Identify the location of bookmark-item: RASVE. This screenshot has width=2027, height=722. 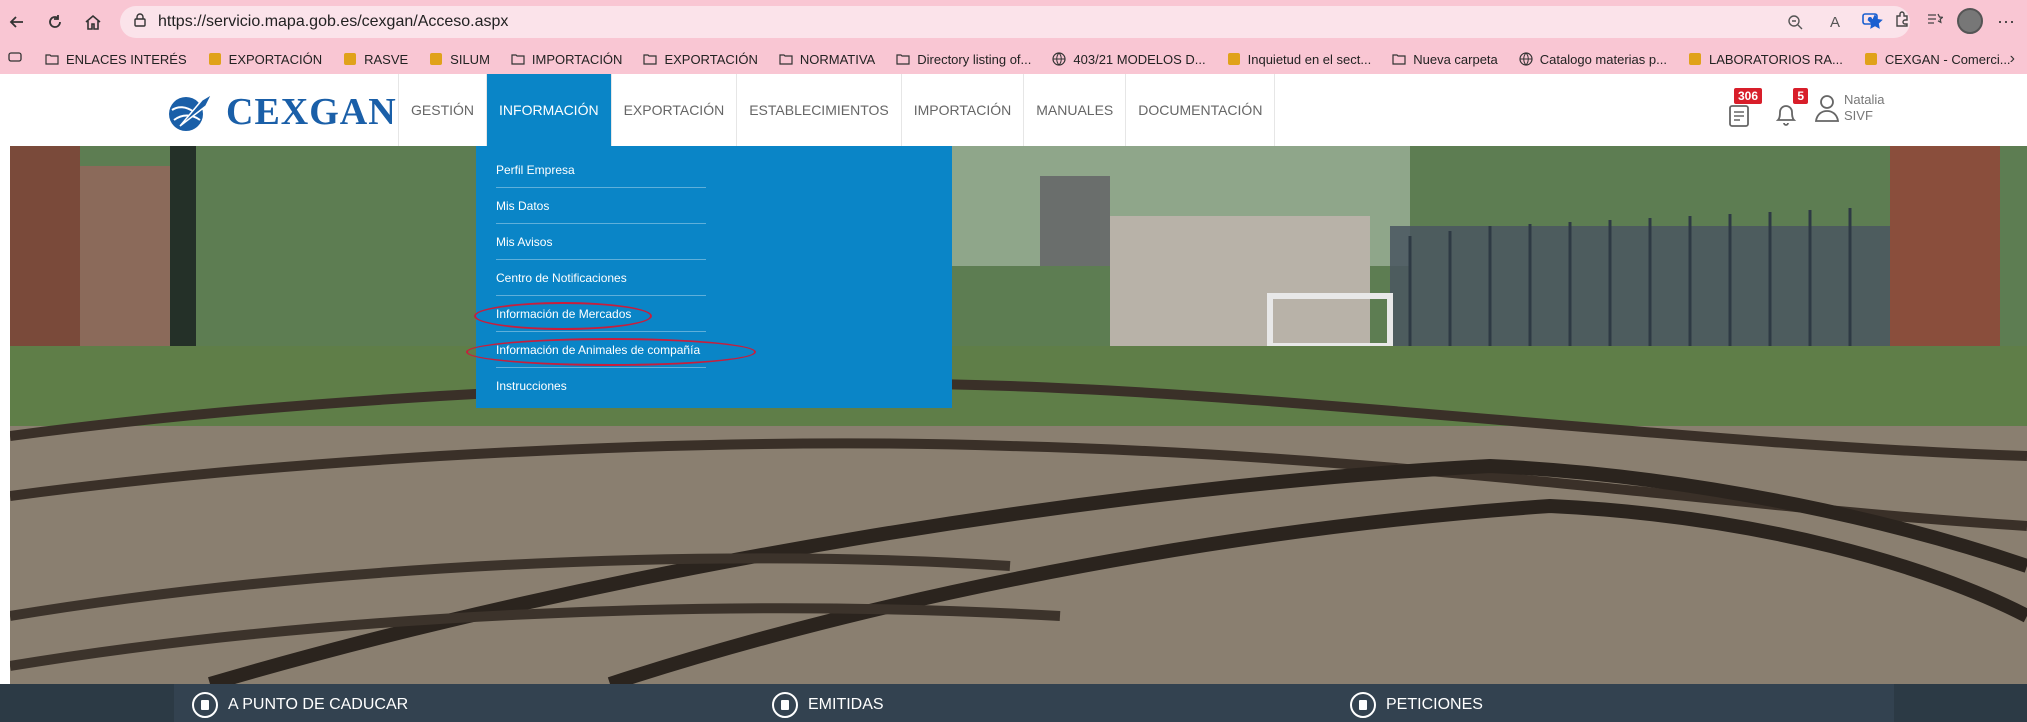
(375, 59).